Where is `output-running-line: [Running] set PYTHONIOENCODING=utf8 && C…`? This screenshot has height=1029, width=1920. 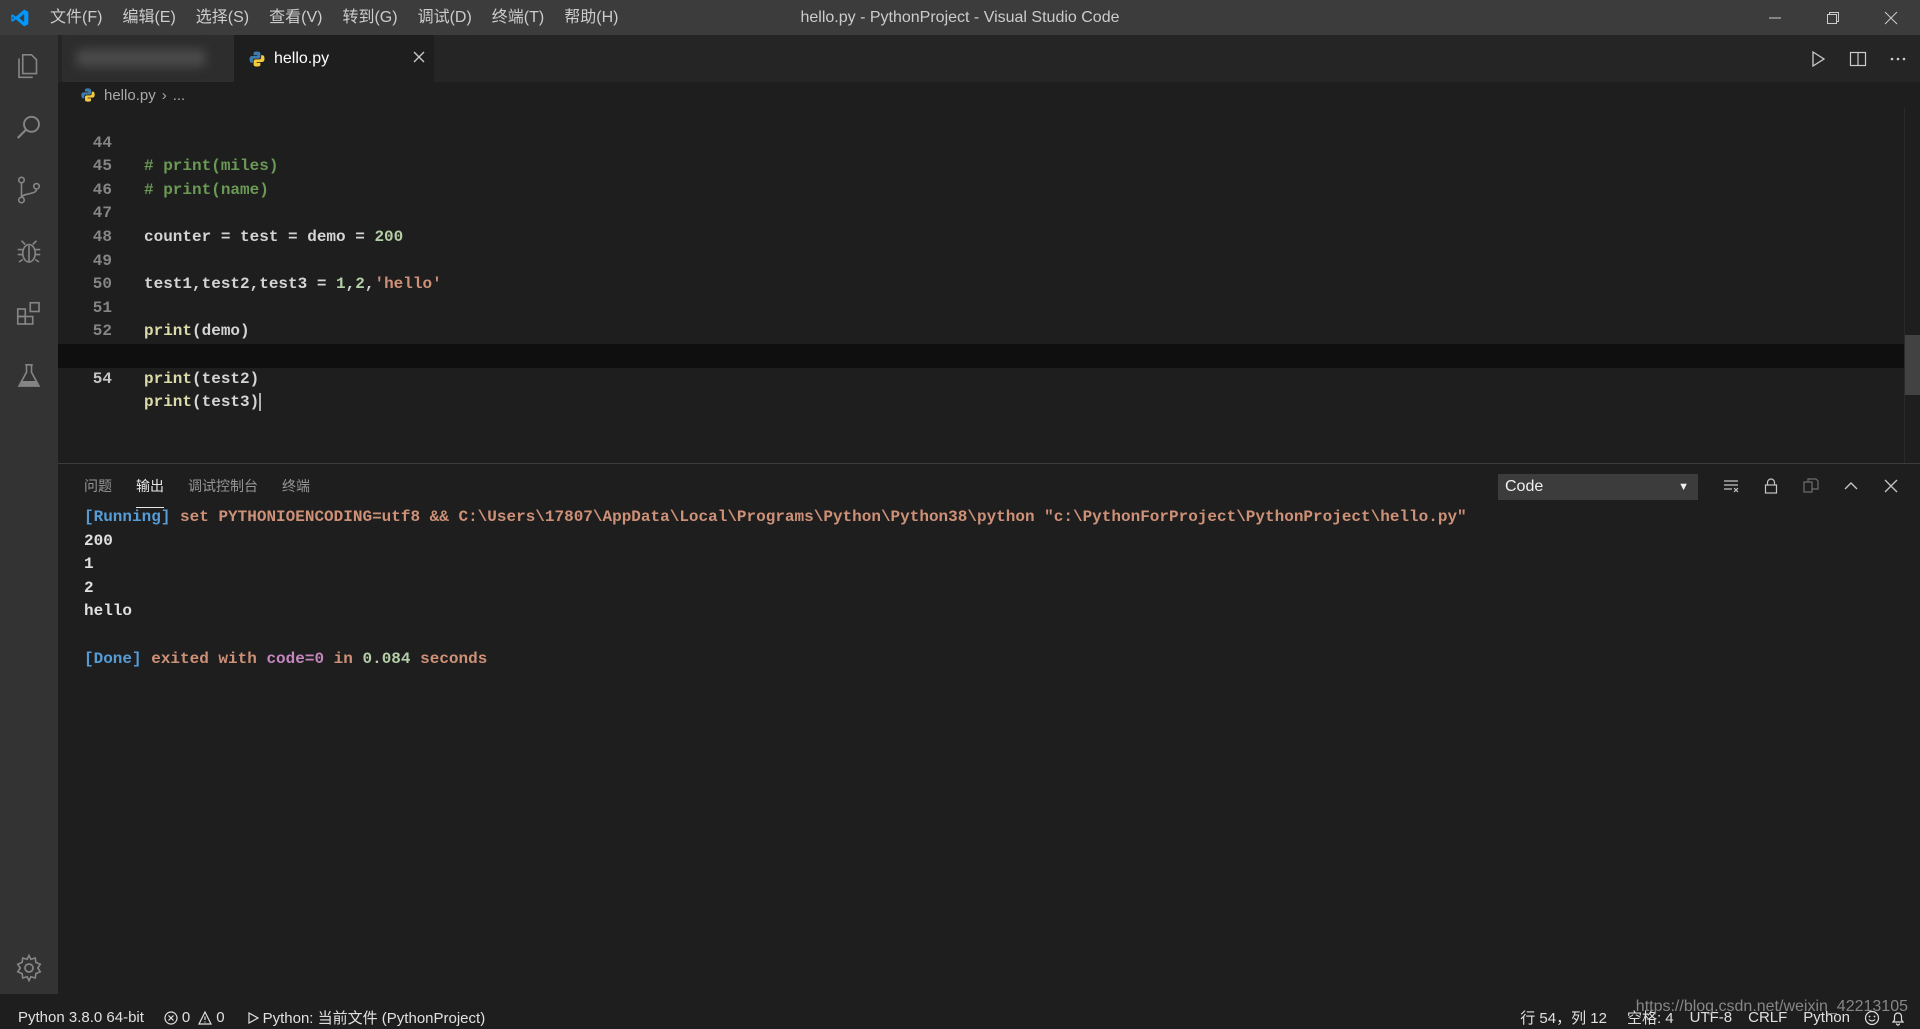
output-running-line: [Running] set PYTHONIOENCODING=utf8 && C… is located at coordinates (775, 518).